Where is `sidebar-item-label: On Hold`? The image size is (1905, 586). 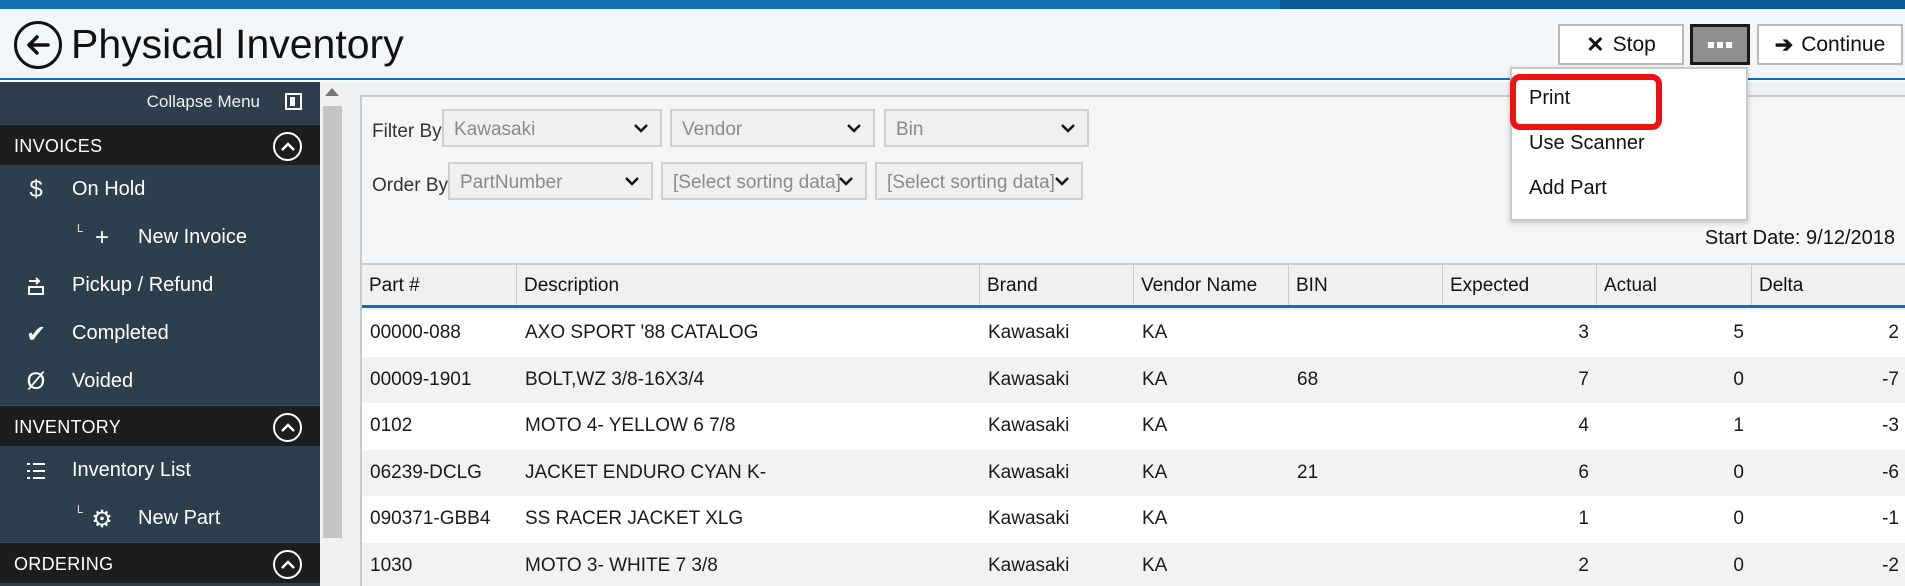 sidebar-item-label: On Hold is located at coordinates (109, 189).